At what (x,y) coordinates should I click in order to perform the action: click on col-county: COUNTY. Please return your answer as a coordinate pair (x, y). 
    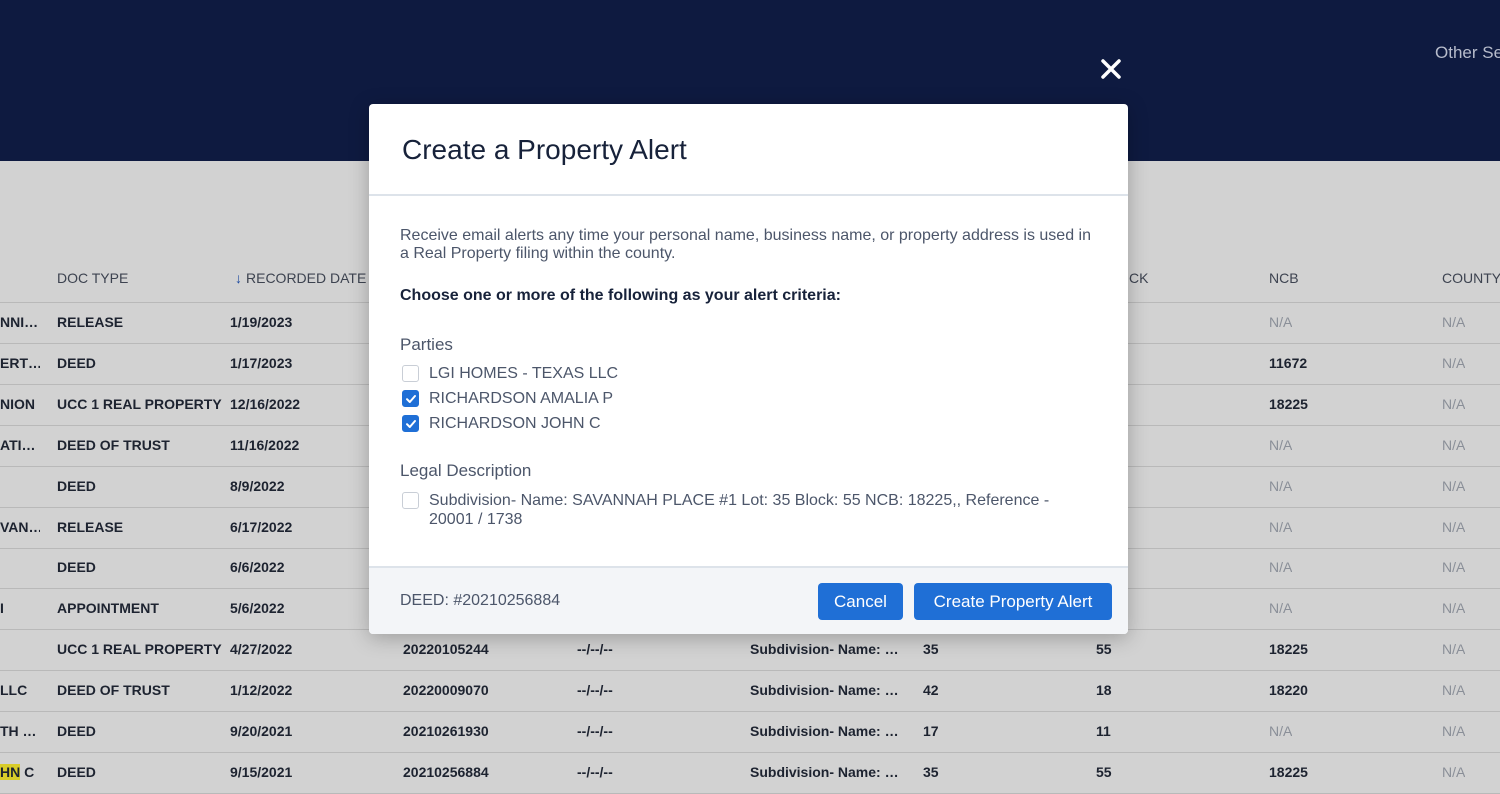
    Looking at the image, I should click on (1471, 278).